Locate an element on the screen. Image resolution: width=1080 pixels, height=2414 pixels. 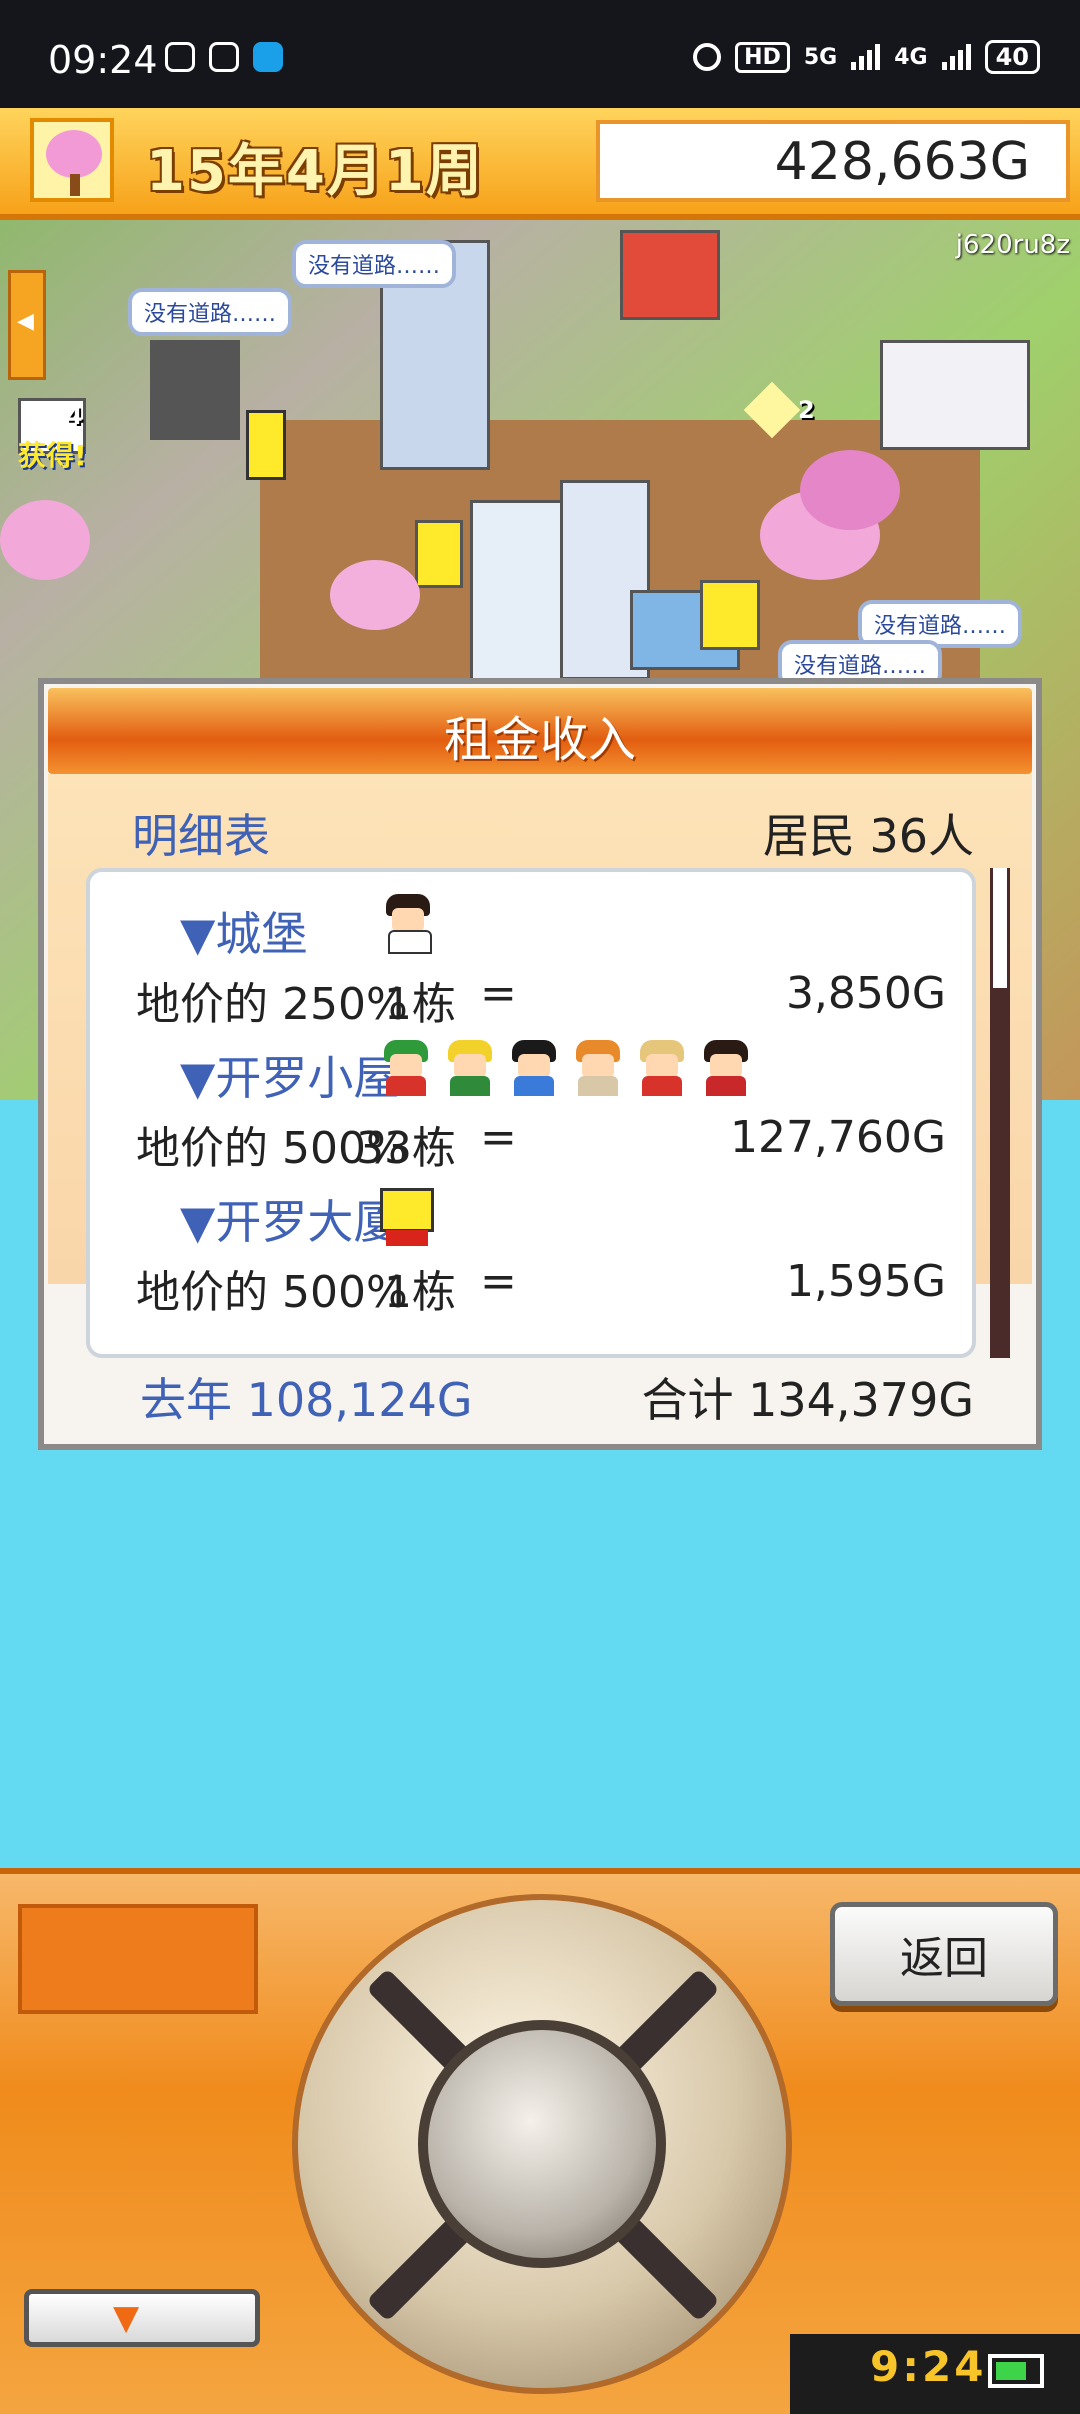
clock-time: 9:24 is located at coordinates (928, 2366).